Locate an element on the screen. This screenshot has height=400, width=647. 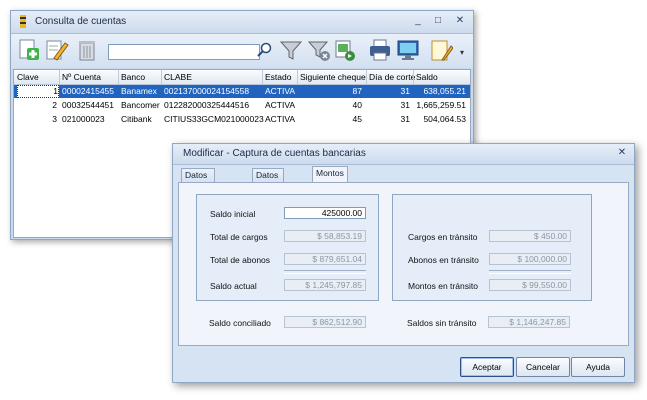
delete-icon is located at coordinates (87, 50).